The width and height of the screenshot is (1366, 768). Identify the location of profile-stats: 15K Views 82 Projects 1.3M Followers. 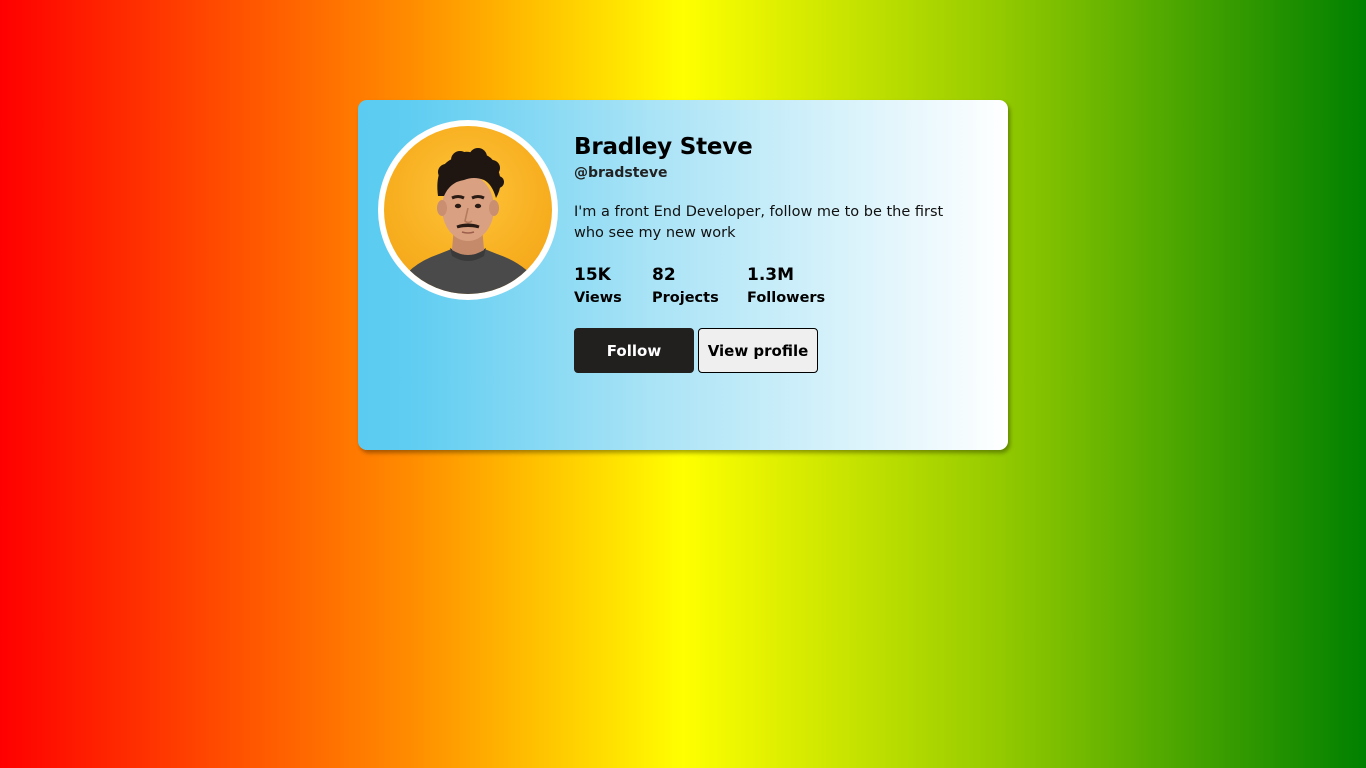
(779, 286).